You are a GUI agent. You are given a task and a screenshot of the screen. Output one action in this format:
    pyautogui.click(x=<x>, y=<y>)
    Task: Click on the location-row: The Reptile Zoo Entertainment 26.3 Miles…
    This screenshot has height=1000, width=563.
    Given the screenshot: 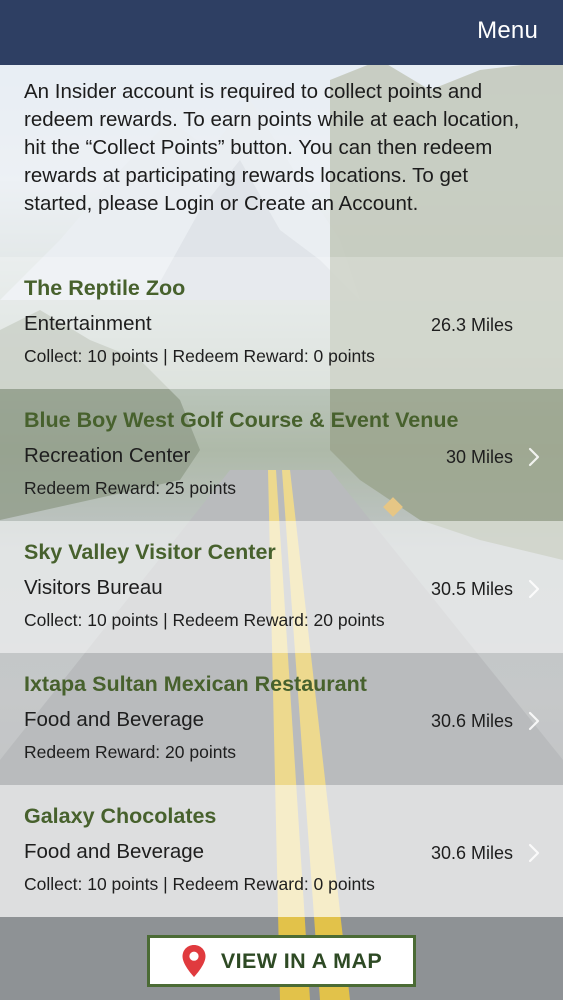 What is the action you would take?
    pyautogui.click(x=281, y=323)
    